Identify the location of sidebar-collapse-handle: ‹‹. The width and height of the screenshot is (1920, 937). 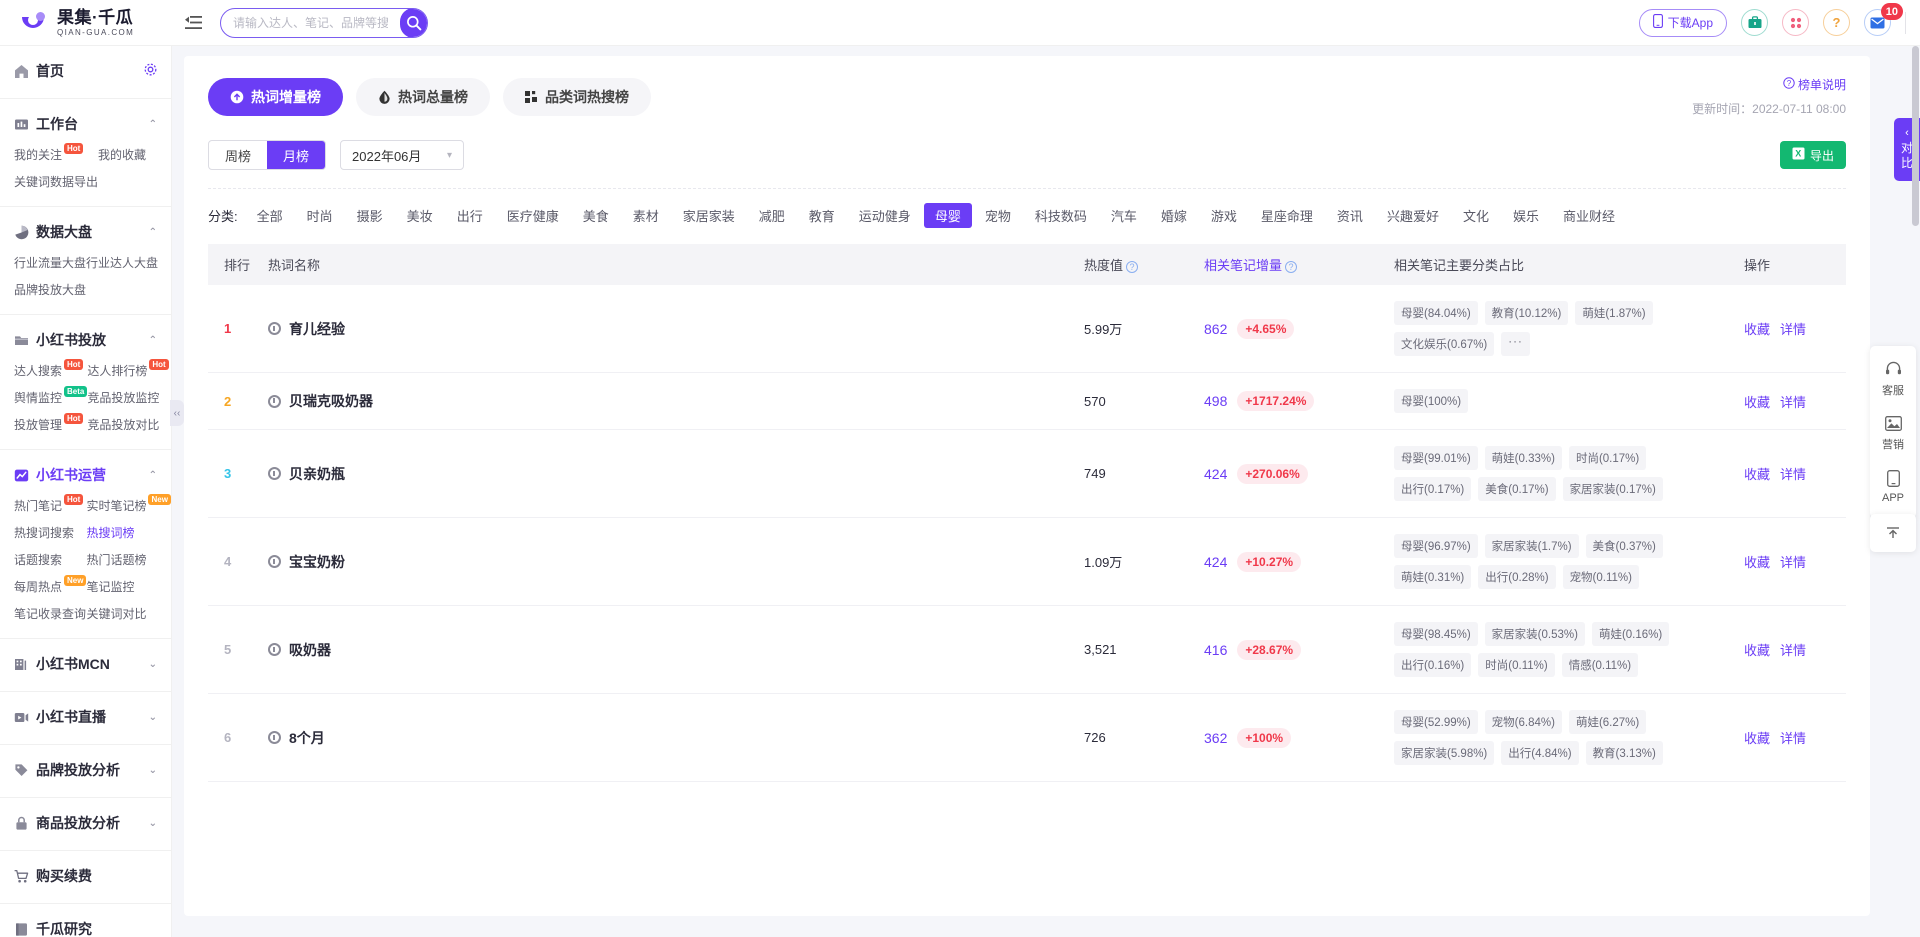
(177, 413).